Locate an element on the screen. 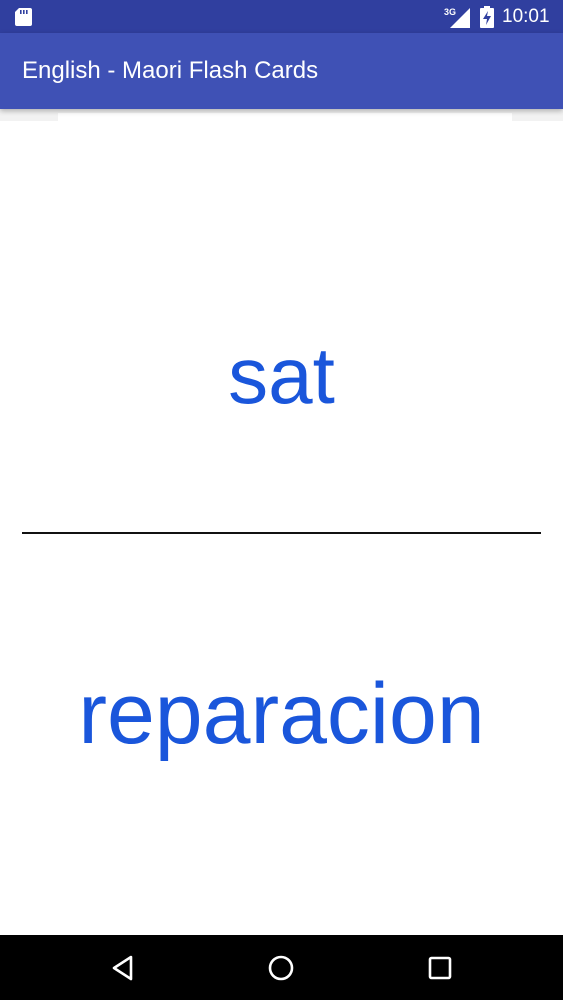 The width and height of the screenshot is (563, 1000). maori-word: reparacion is located at coordinates (281, 714).